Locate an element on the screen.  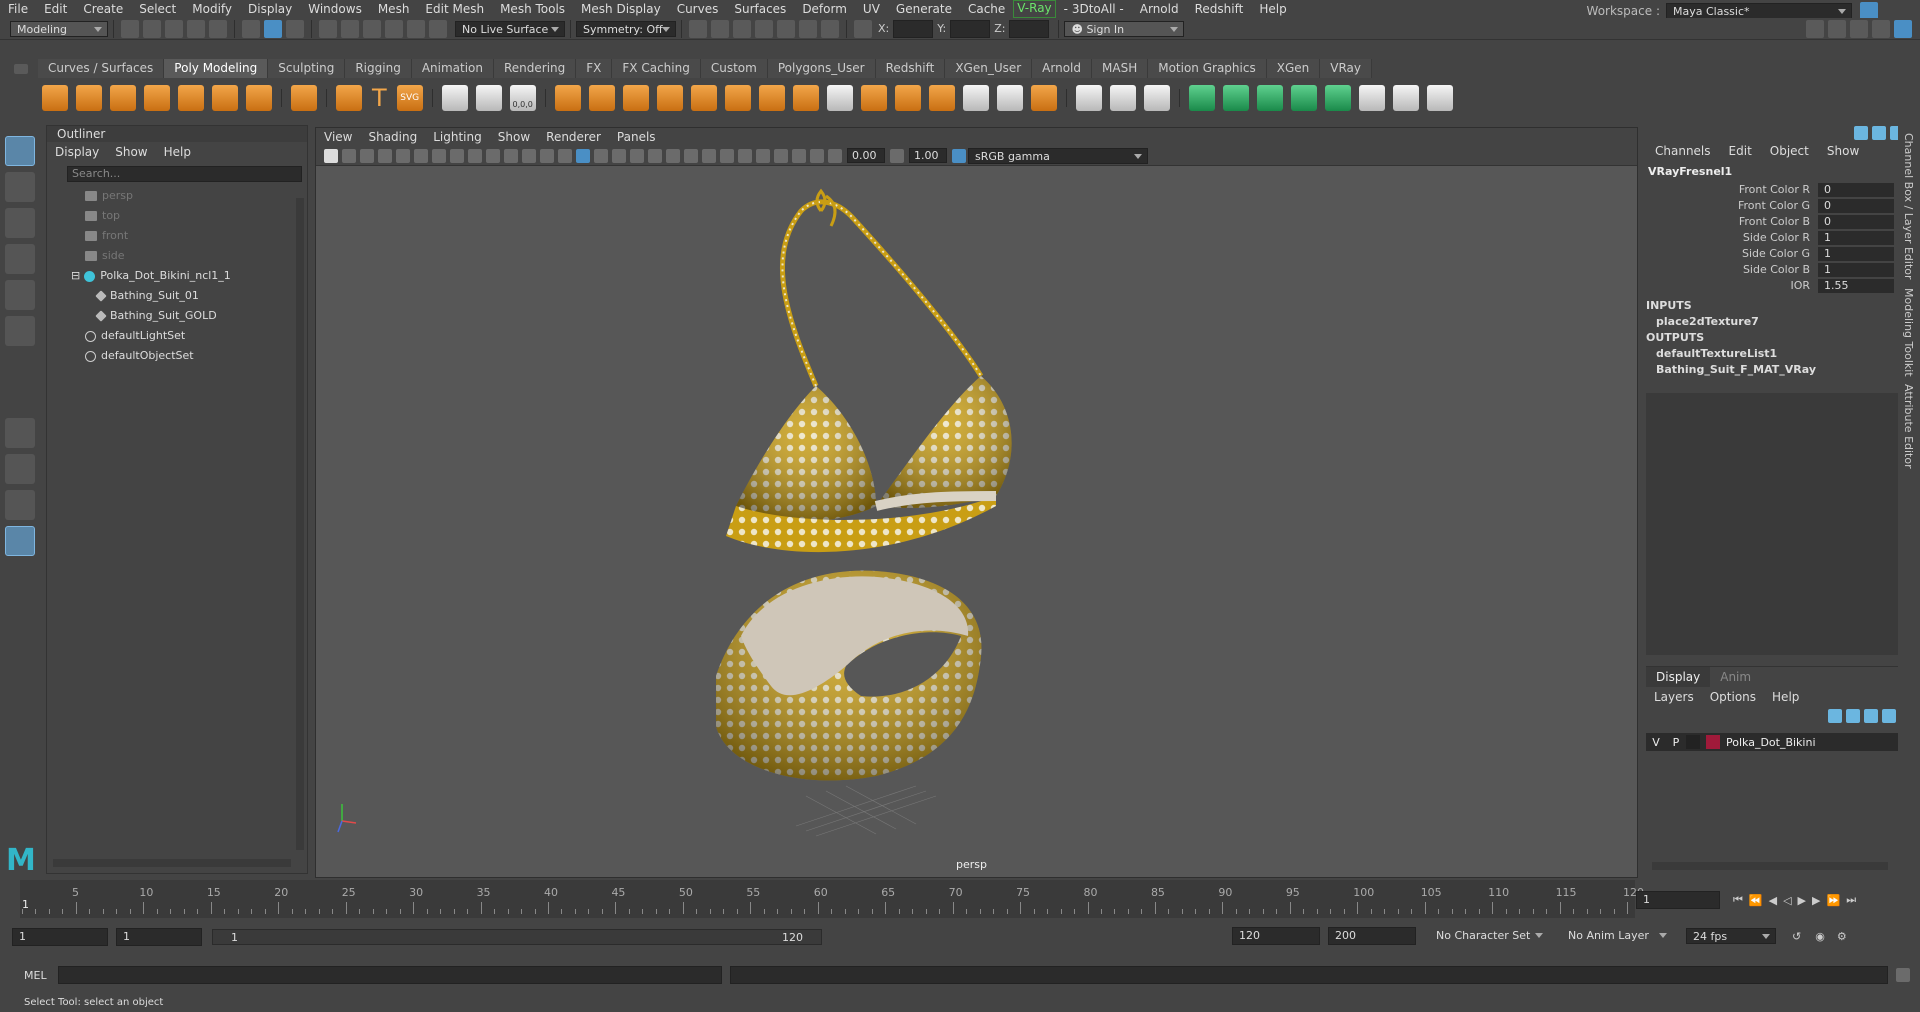
tab-xgen: XGen is located at coordinates (1293, 68).